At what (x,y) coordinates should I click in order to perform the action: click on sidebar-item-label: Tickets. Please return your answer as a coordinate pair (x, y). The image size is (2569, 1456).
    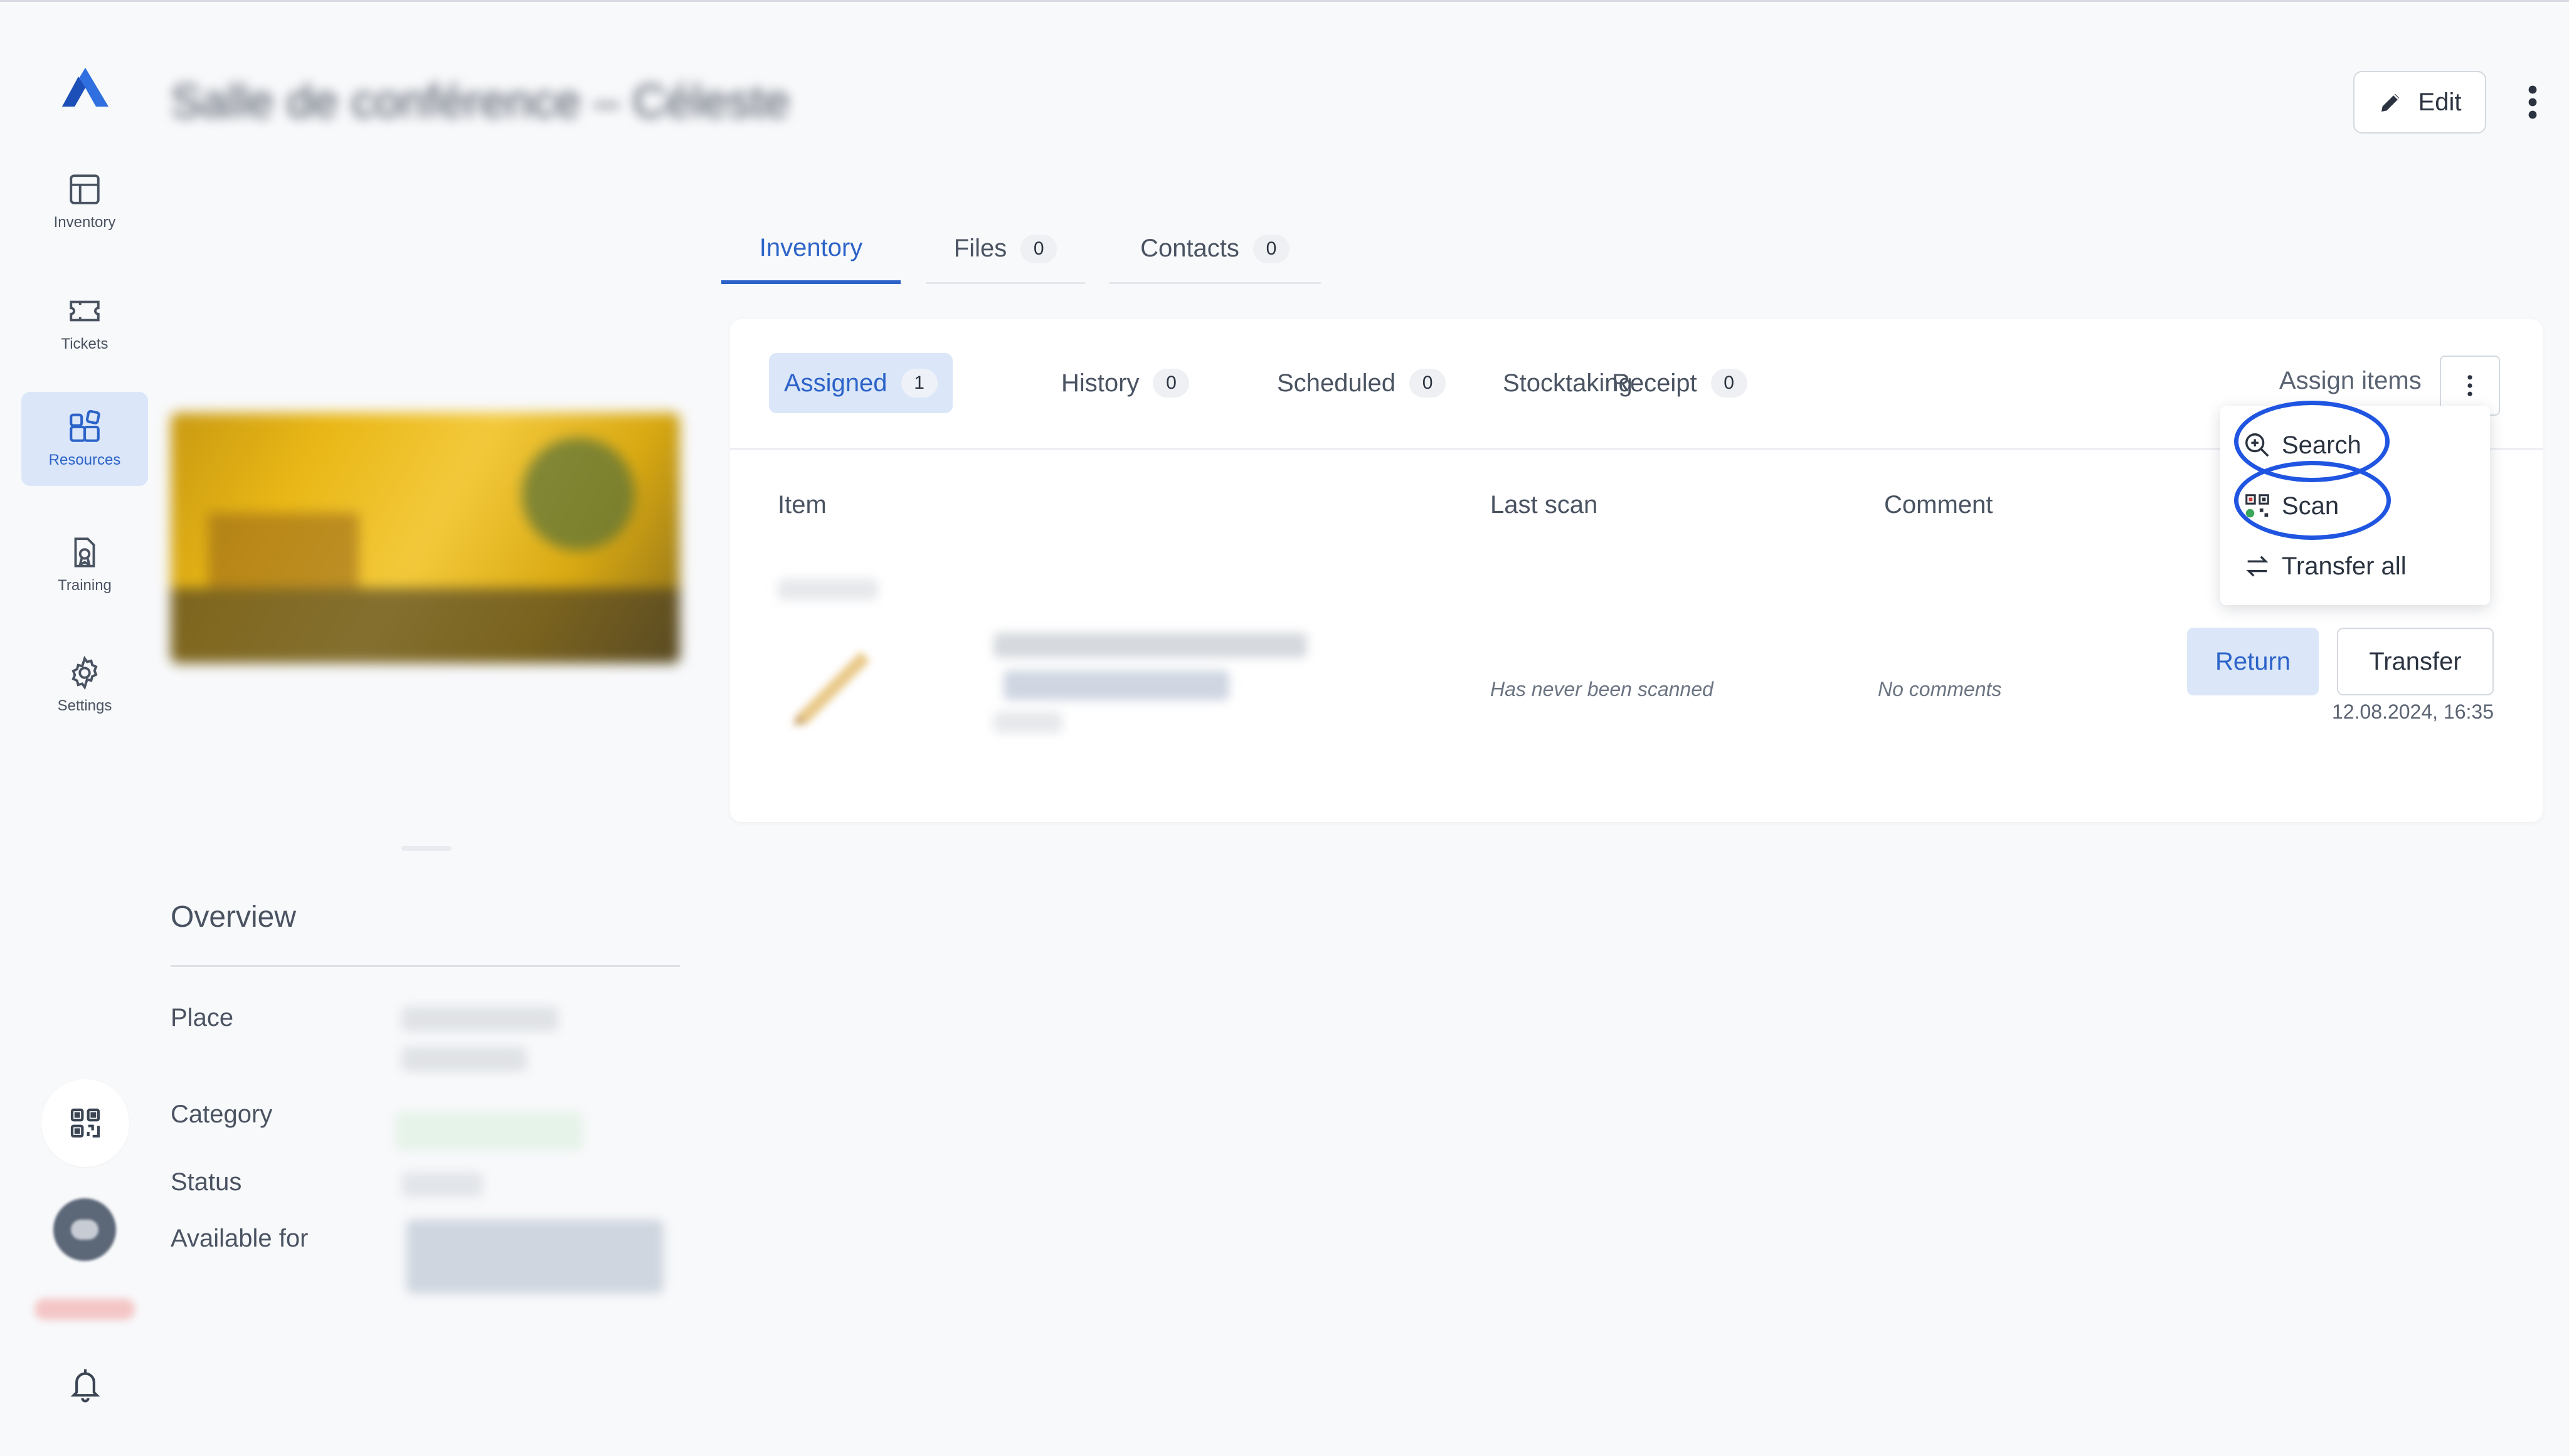
    Looking at the image, I should click on (85, 344).